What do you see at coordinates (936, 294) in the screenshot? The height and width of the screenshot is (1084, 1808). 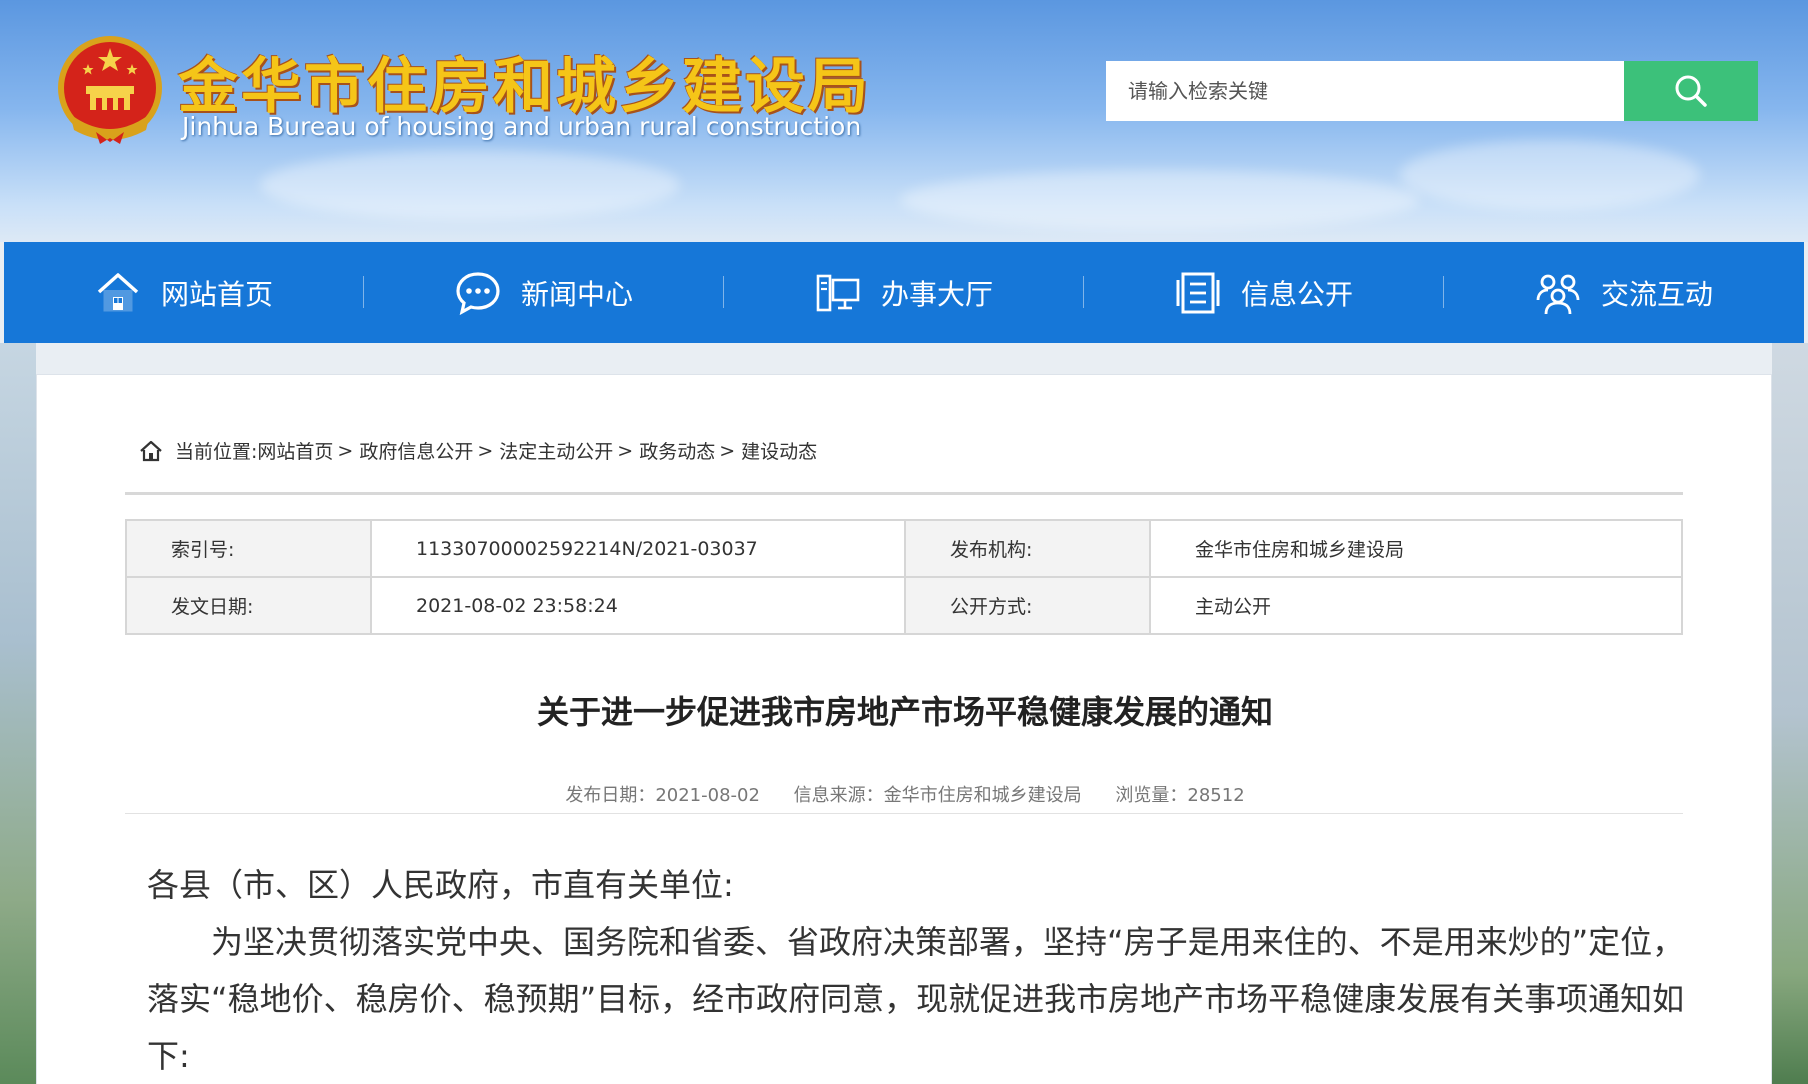 I see `nav-label-services: 办事大厅` at bounding box center [936, 294].